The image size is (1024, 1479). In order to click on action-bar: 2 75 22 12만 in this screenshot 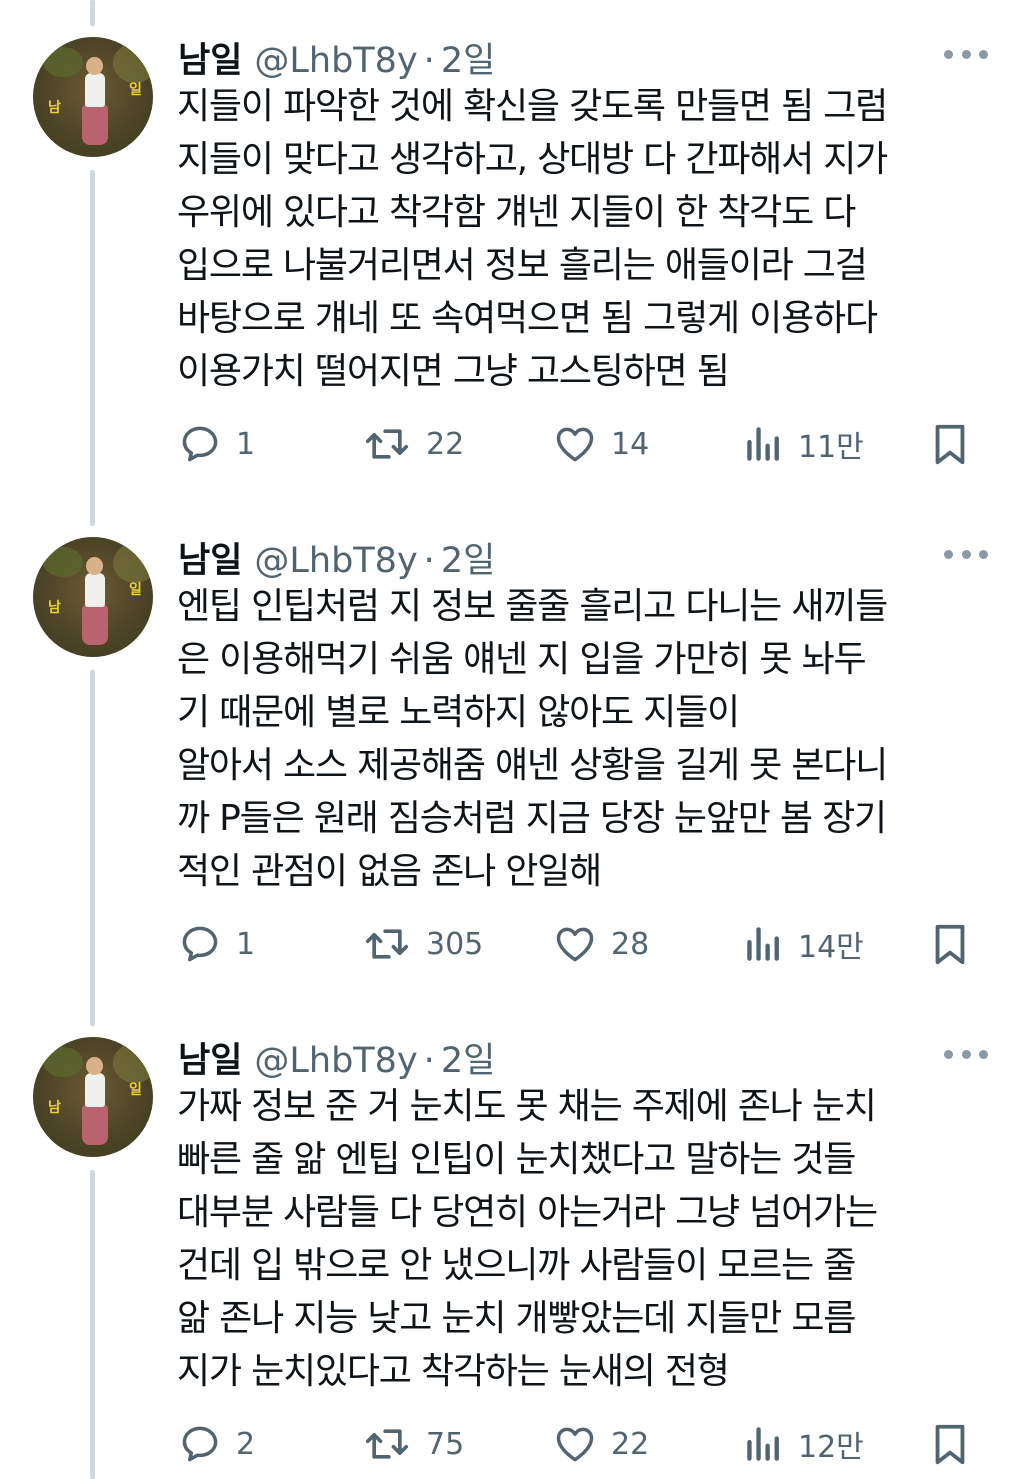, I will do `click(512, 1444)`.